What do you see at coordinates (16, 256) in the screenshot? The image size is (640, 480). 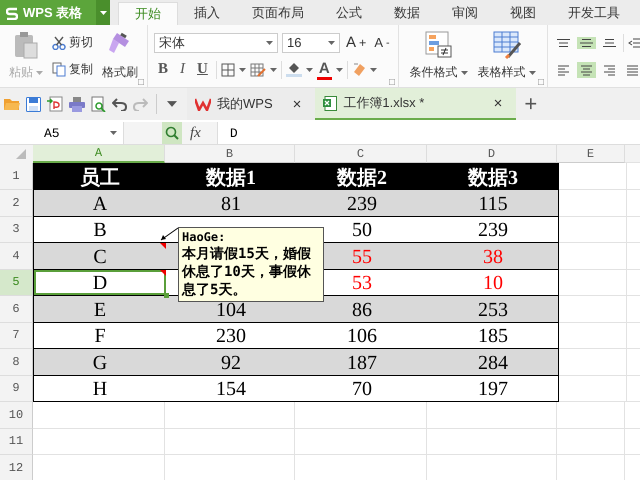 I see `row-header: 4` at bounding box center [16, 256].